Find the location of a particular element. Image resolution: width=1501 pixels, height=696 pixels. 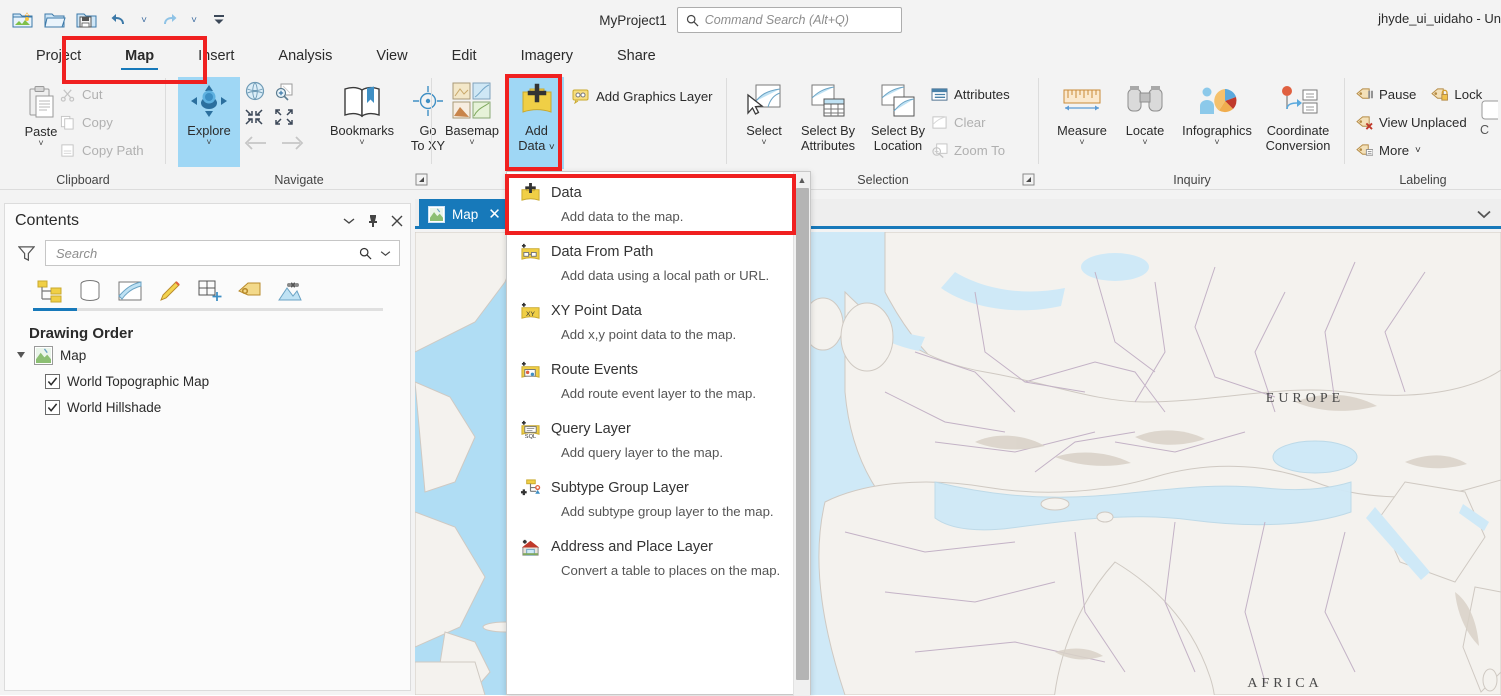

bookmarks-dropdown-icon: ˅ is located at coordinates (361, 142).